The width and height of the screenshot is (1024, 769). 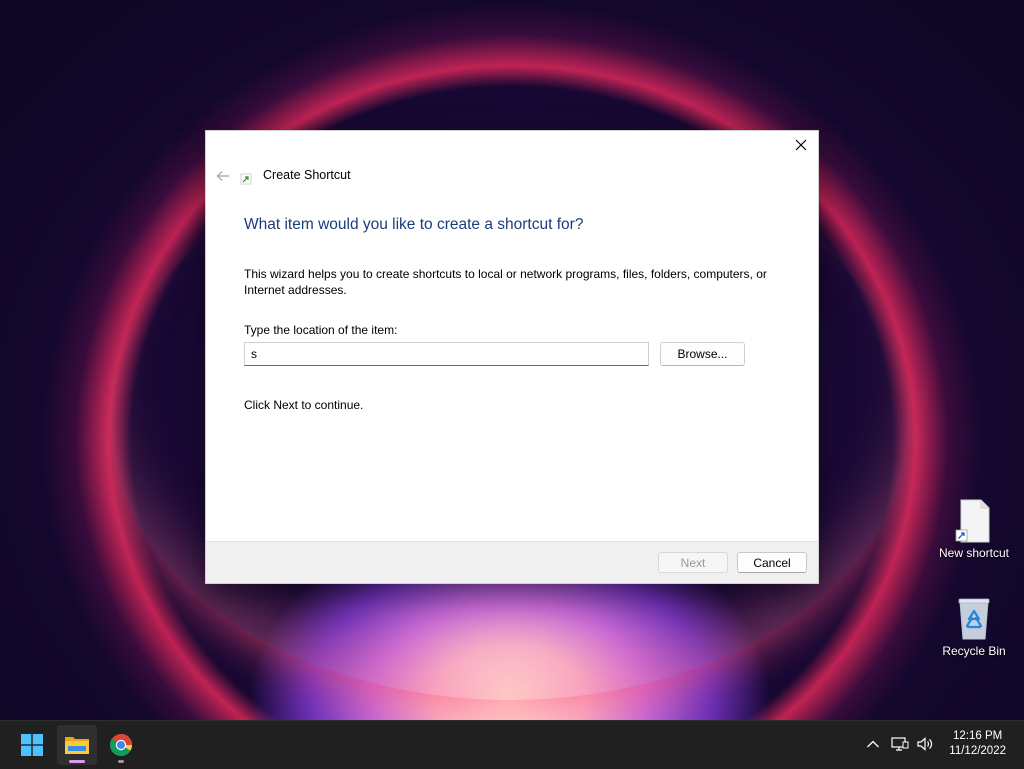 I want to click on location-label: Type the location of the item:, so click(x=321, y=330).